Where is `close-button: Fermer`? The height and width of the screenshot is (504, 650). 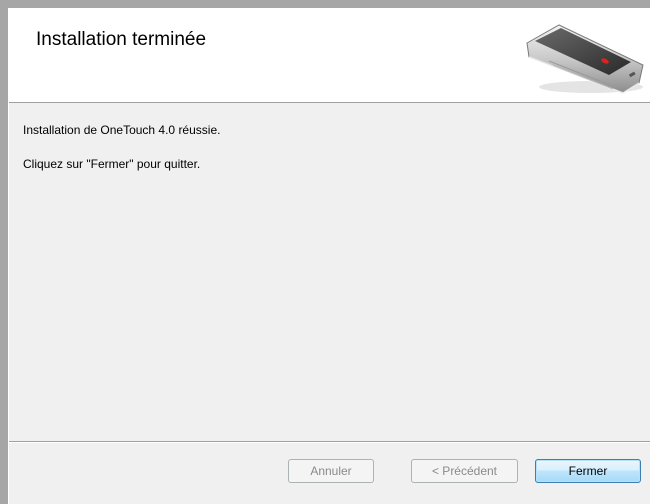
close-button: Fermer is located at coordinates (588, 471).